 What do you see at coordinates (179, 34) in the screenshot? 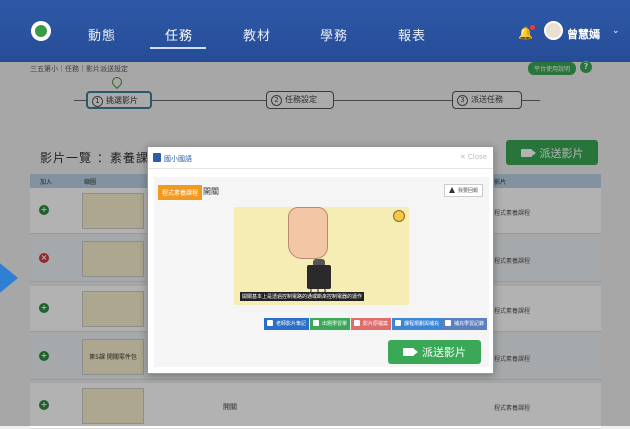
I see `nav-item-tasks: 任務` at bounding box center [179, 34].